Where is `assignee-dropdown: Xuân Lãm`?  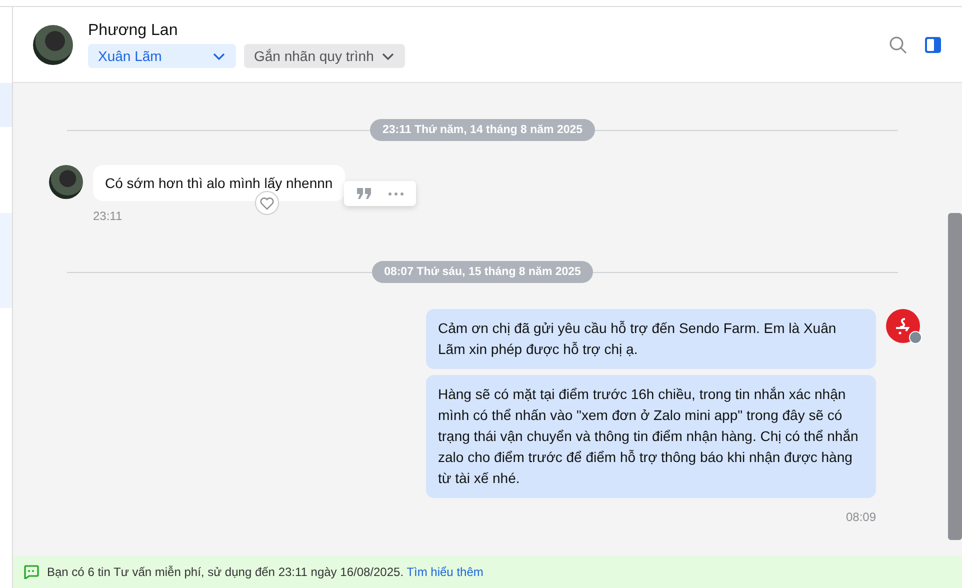
assignee-dropdown: Xuân Lãm is located at coordinates (162, 56).